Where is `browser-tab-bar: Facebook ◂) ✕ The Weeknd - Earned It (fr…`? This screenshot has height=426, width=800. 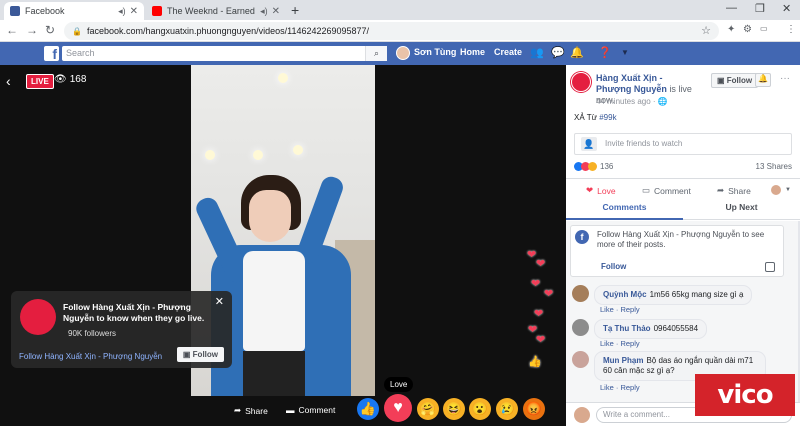 browser-tab-bar: Facebook ◂) ✕ The Weeknd - Earned It (fr… is located at coordinates (400, 10).